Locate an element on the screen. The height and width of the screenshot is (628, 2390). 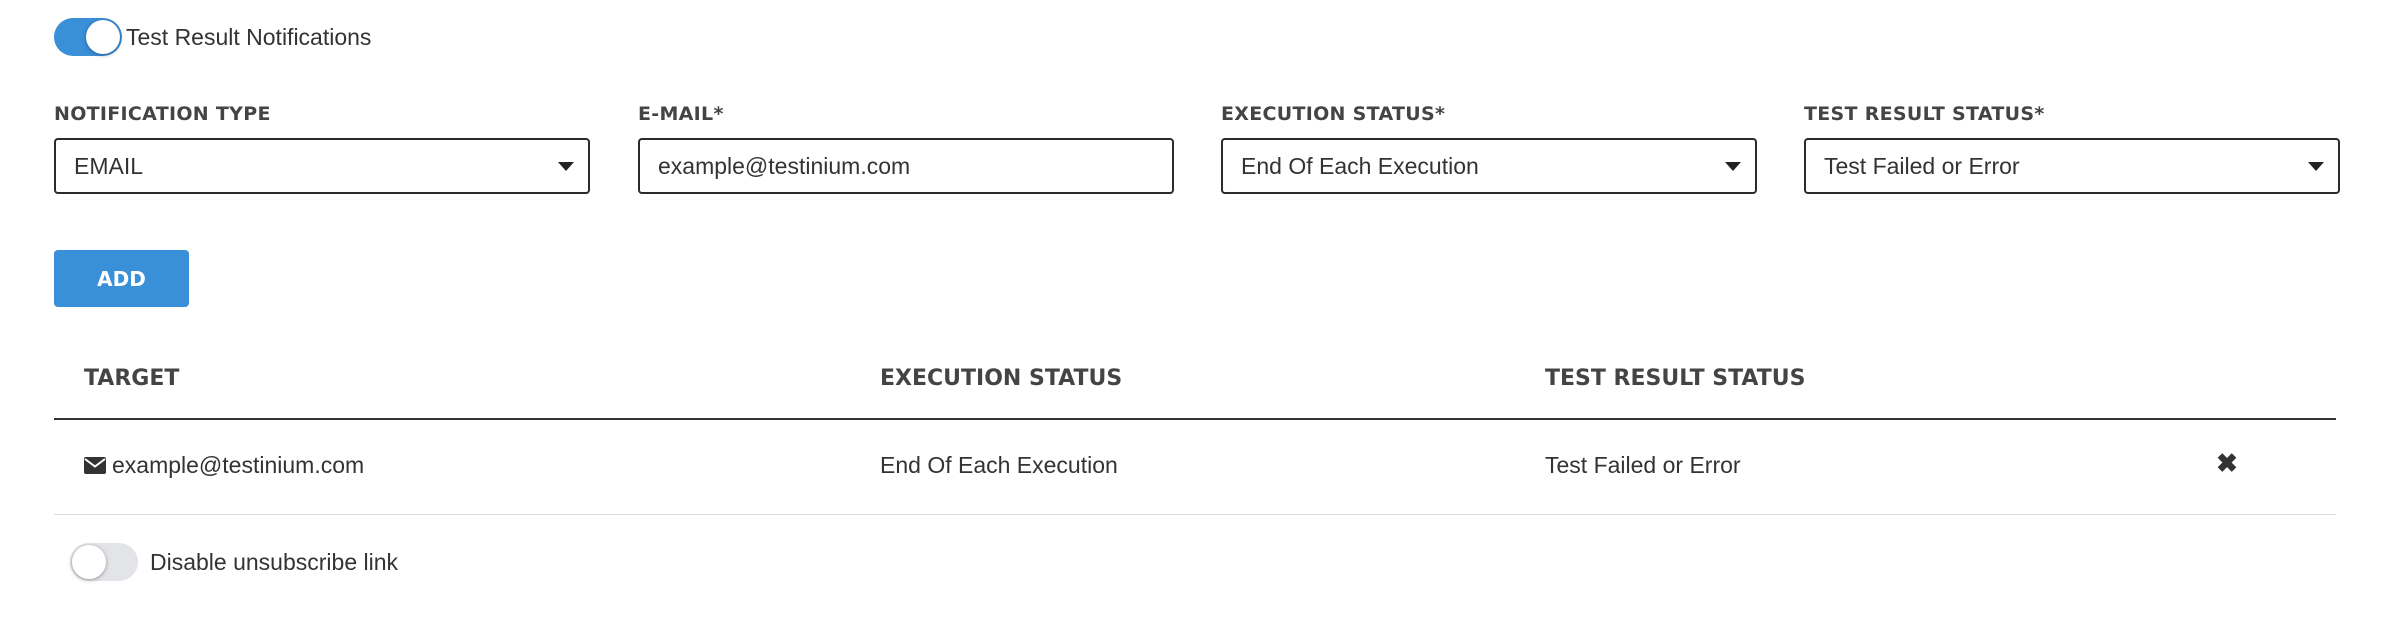
notifications-toggle is located at coordinates (88, 37).